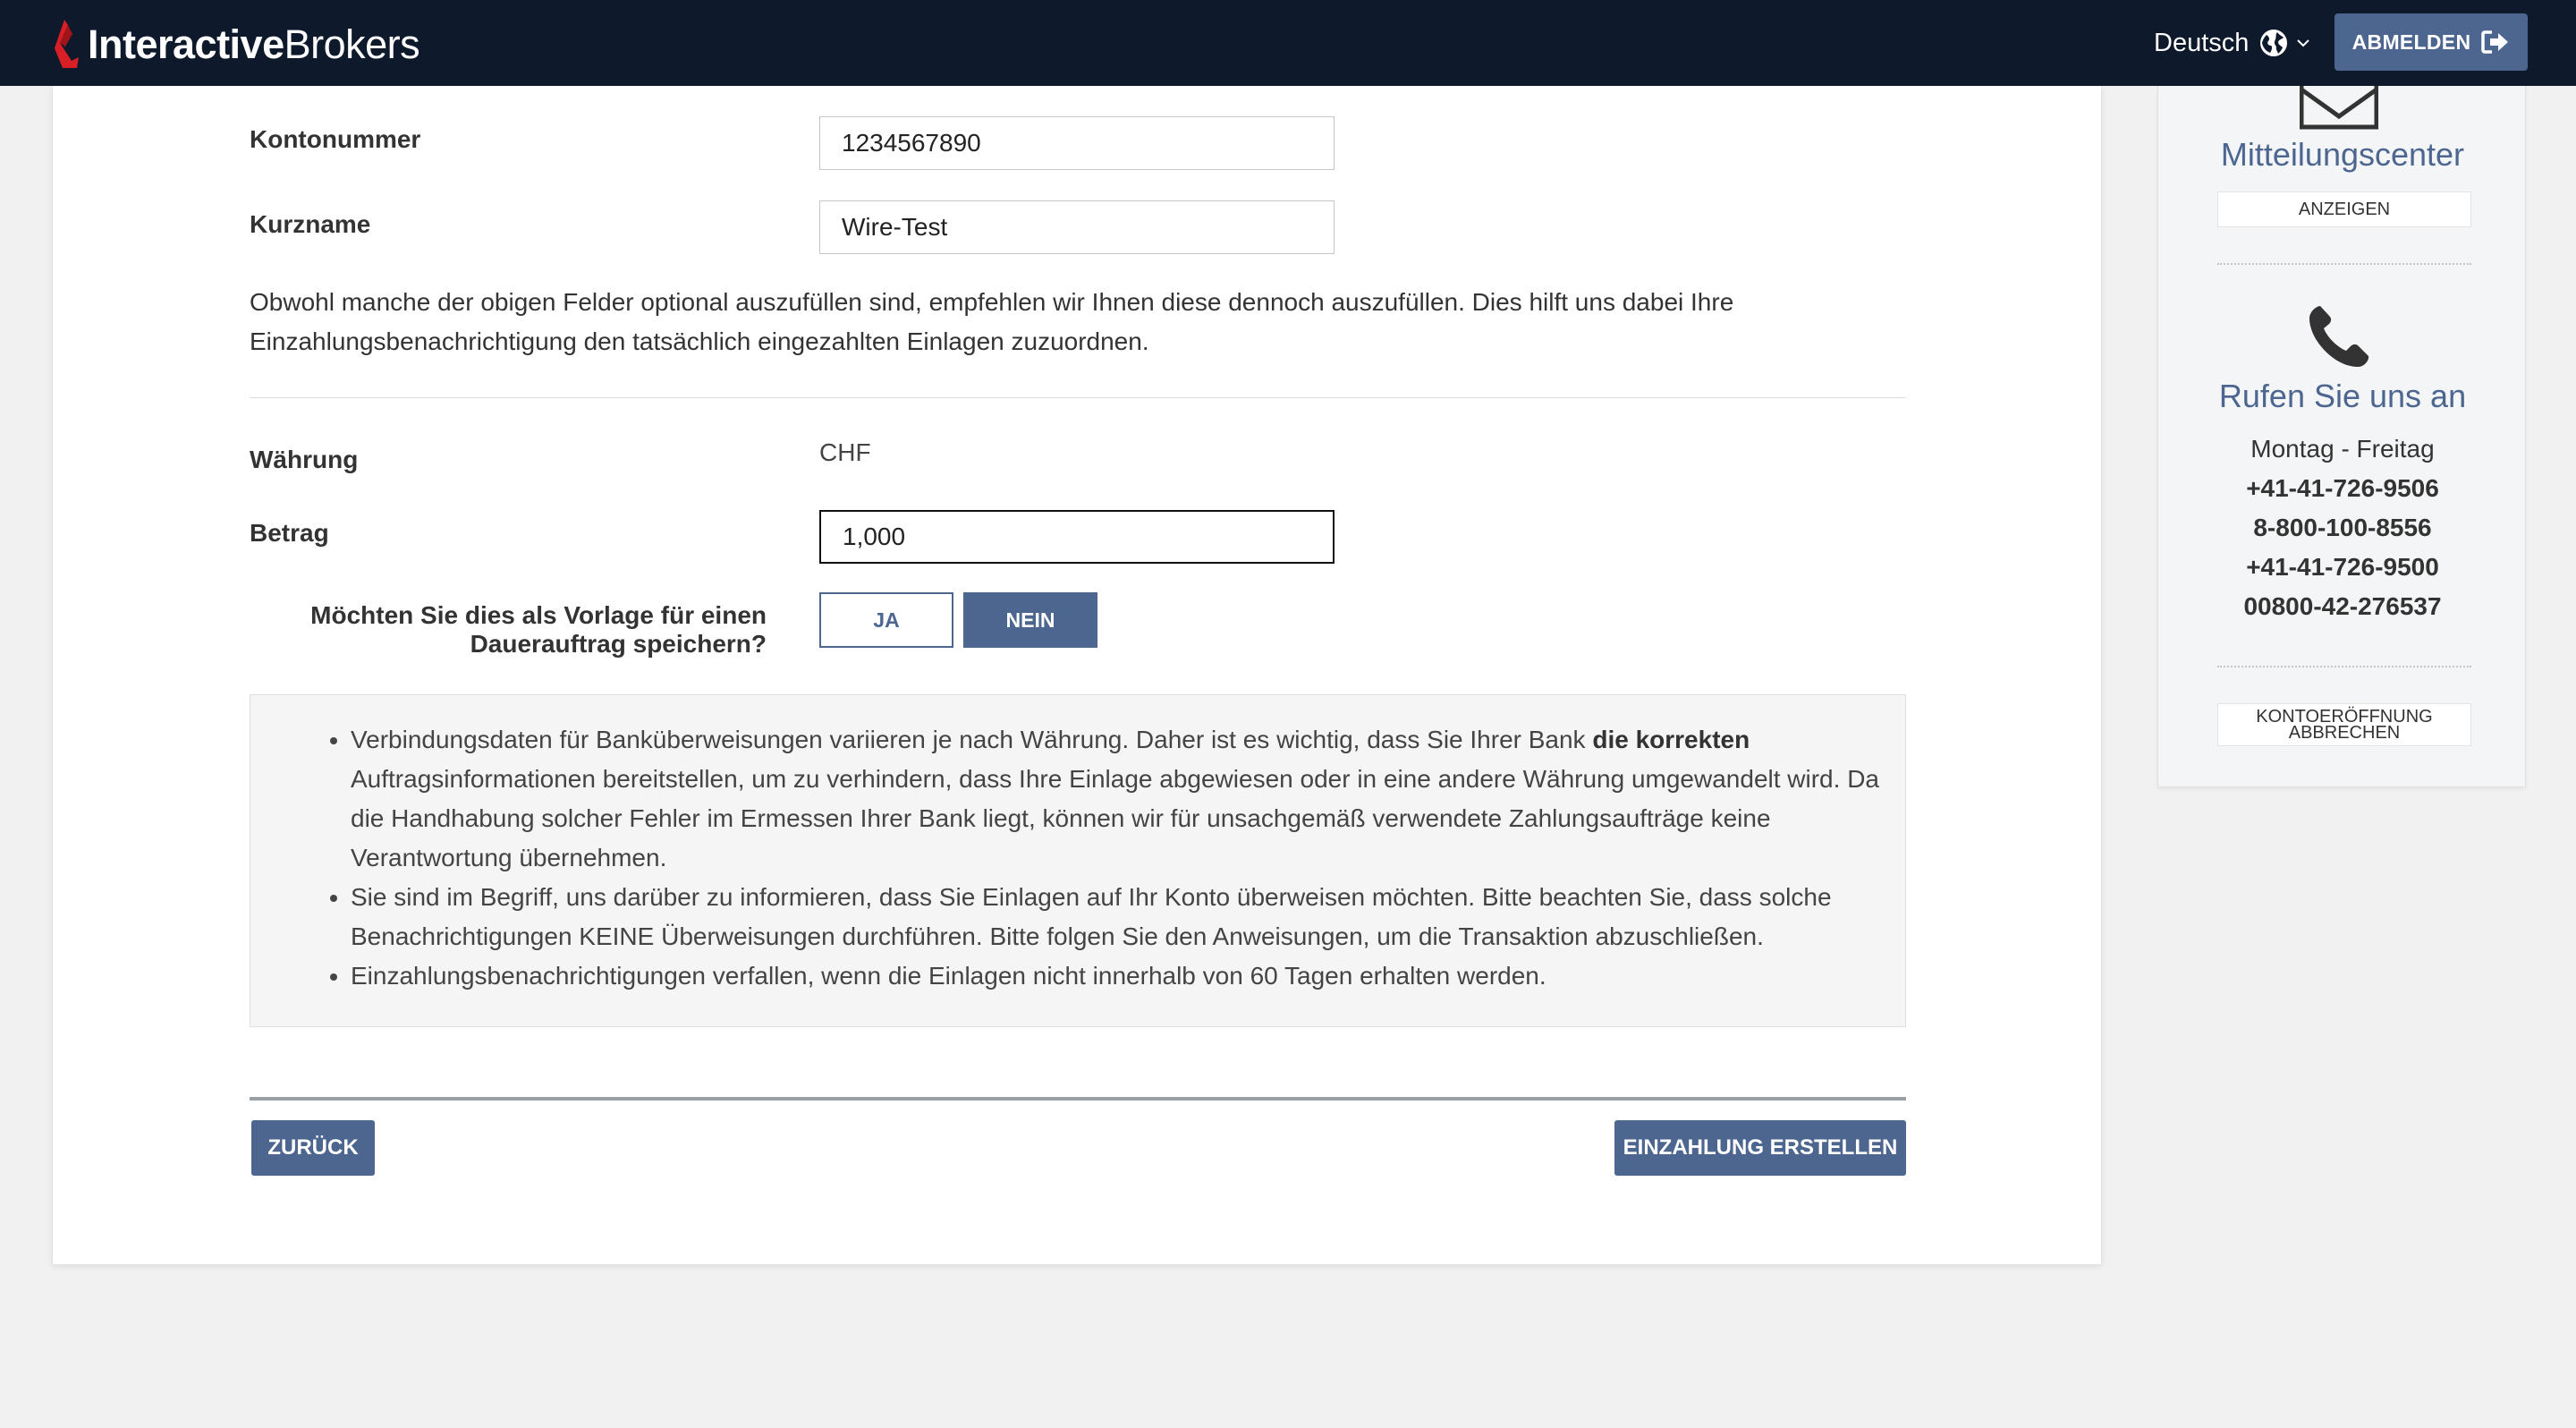  I want to click on language-selector: Deutsch, so click(2232, 43).